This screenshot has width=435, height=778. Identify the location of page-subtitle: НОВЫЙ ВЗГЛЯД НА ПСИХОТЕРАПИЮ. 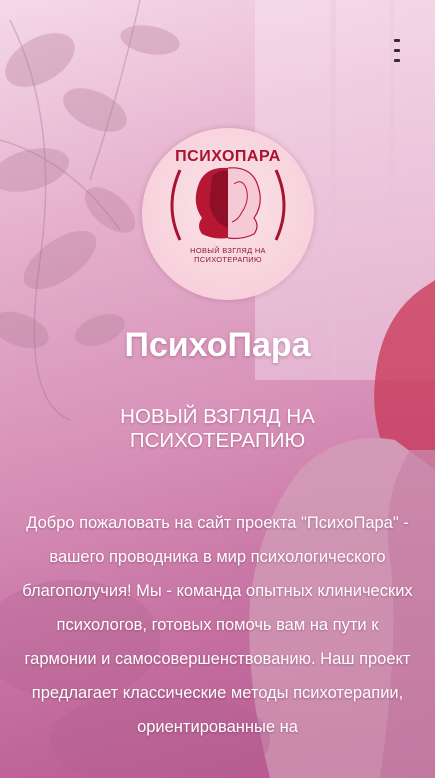
(217, 428).